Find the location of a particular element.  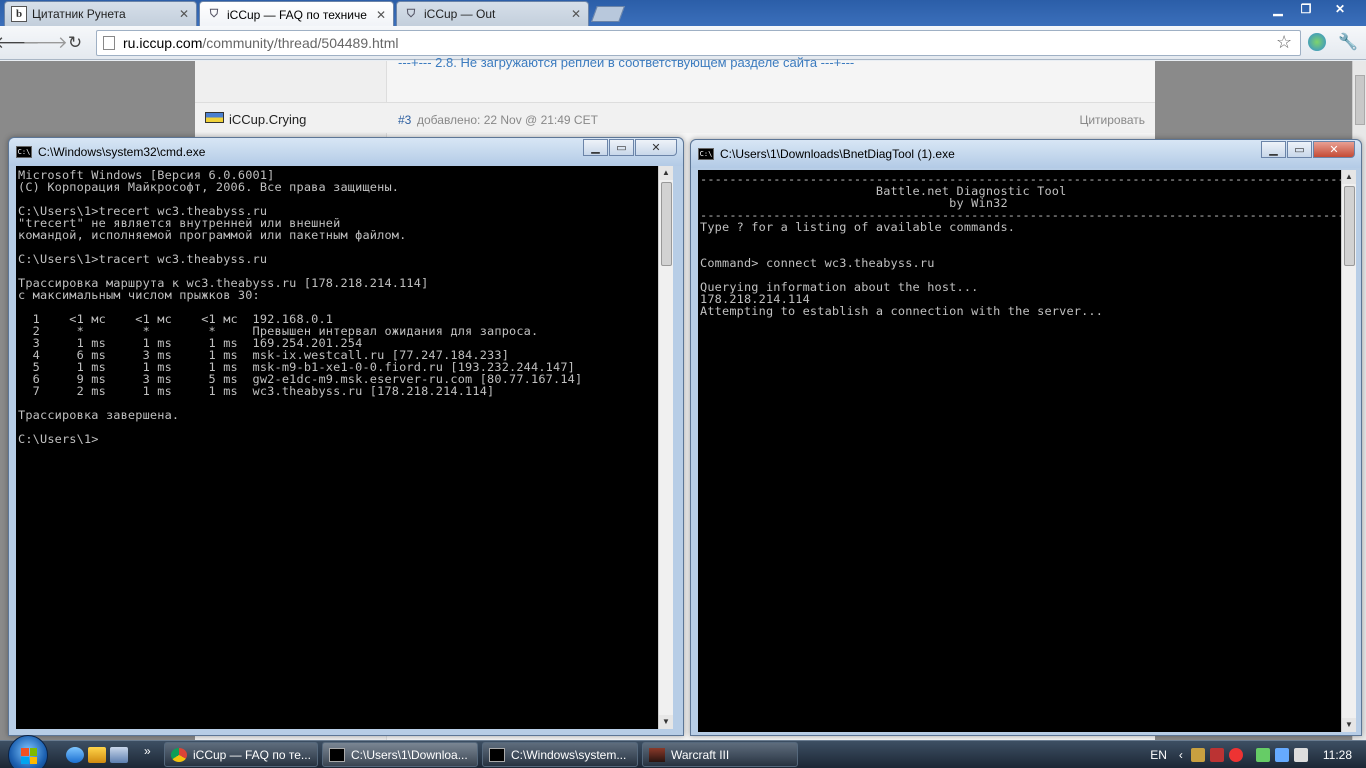

tab-iccup-out: ⛉ iCCup — Out ✕ is located at coordinates (492, 13).